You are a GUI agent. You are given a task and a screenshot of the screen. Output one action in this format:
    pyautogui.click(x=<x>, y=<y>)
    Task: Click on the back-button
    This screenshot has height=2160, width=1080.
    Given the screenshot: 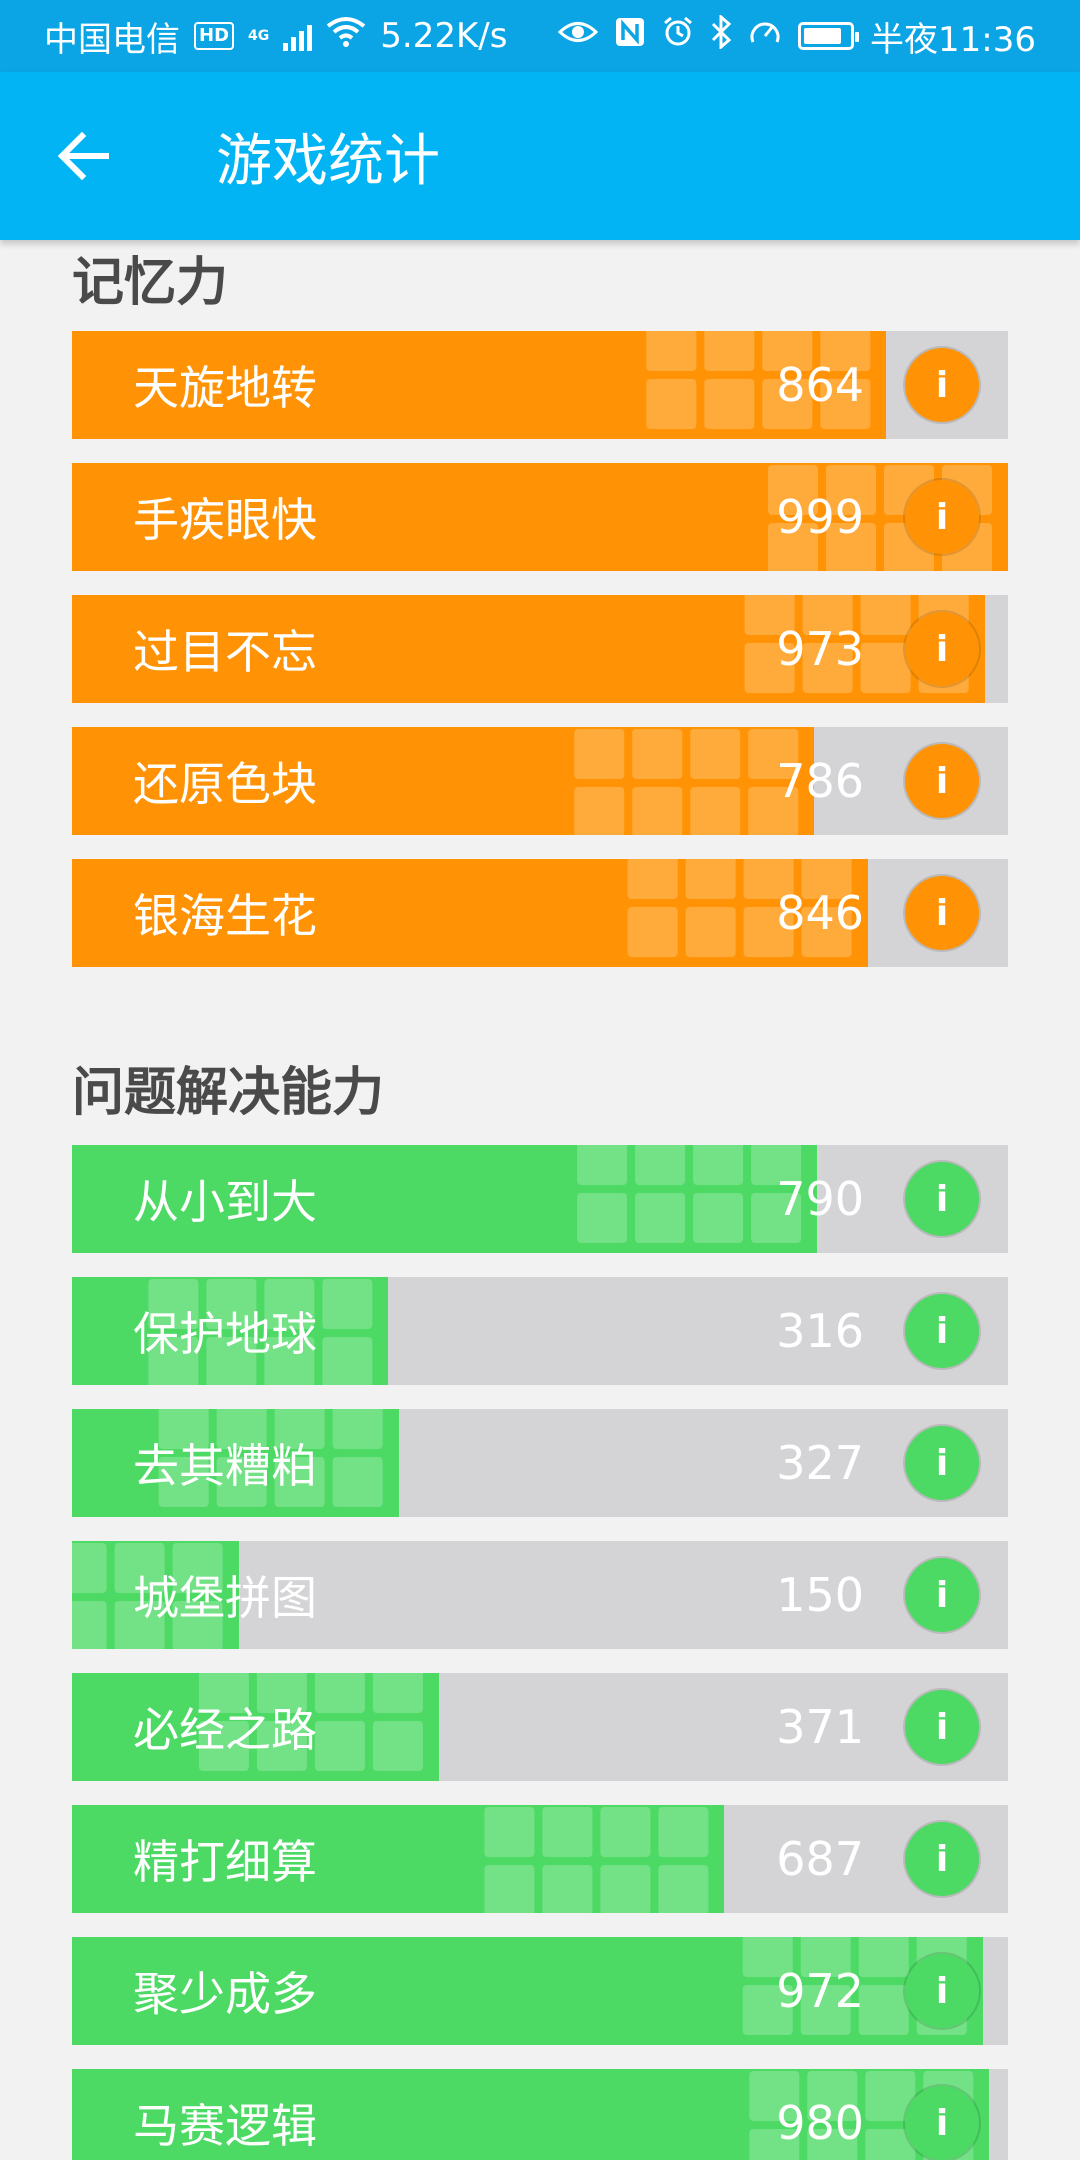 What is the action you would take?
    pyautogui.click(x=84, y=156)
    